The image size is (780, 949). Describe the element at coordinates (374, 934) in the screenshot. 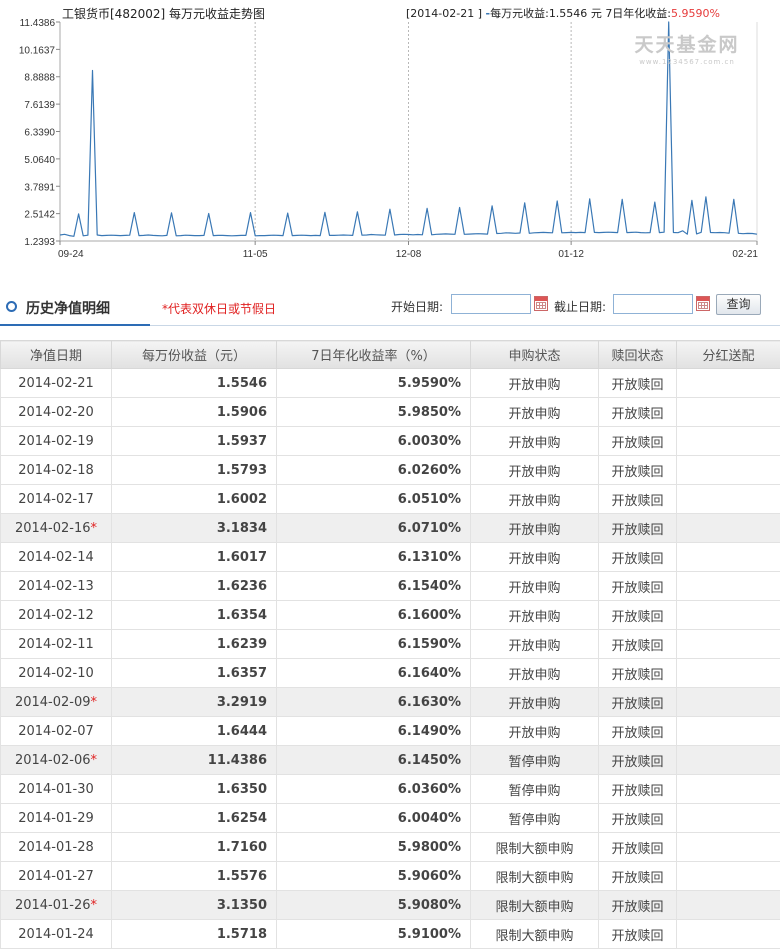

I see `cell-7day-rate: 5.9100%` at that location.